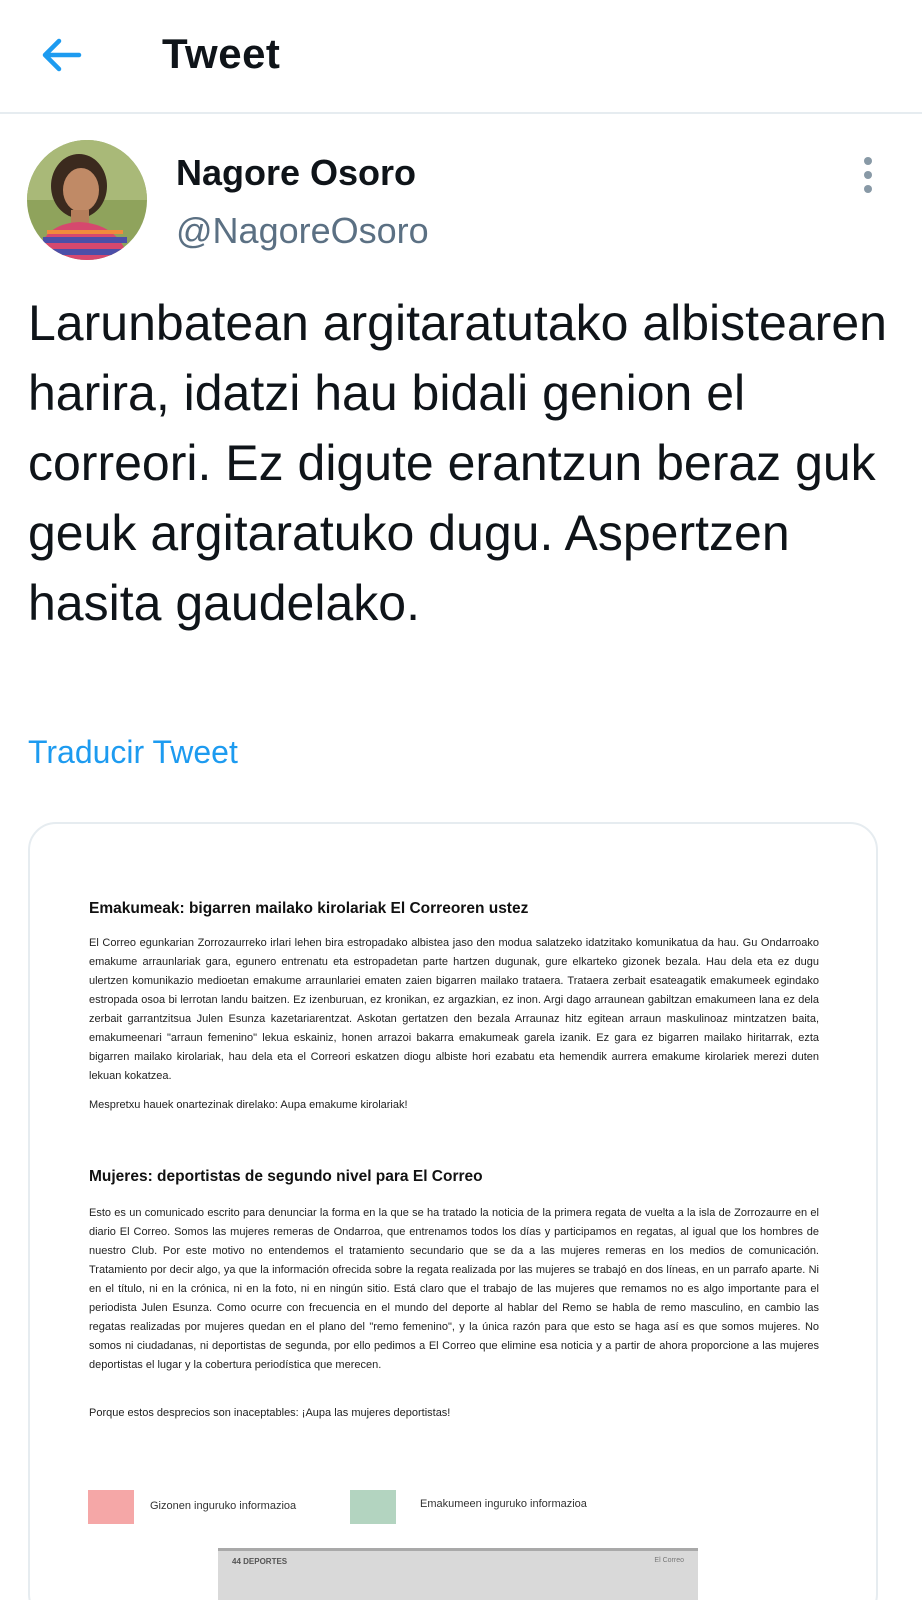 The image size is (922, 1600). I want to click on clipping-section-label: 44 DEPORTES, so click(260, 1561).